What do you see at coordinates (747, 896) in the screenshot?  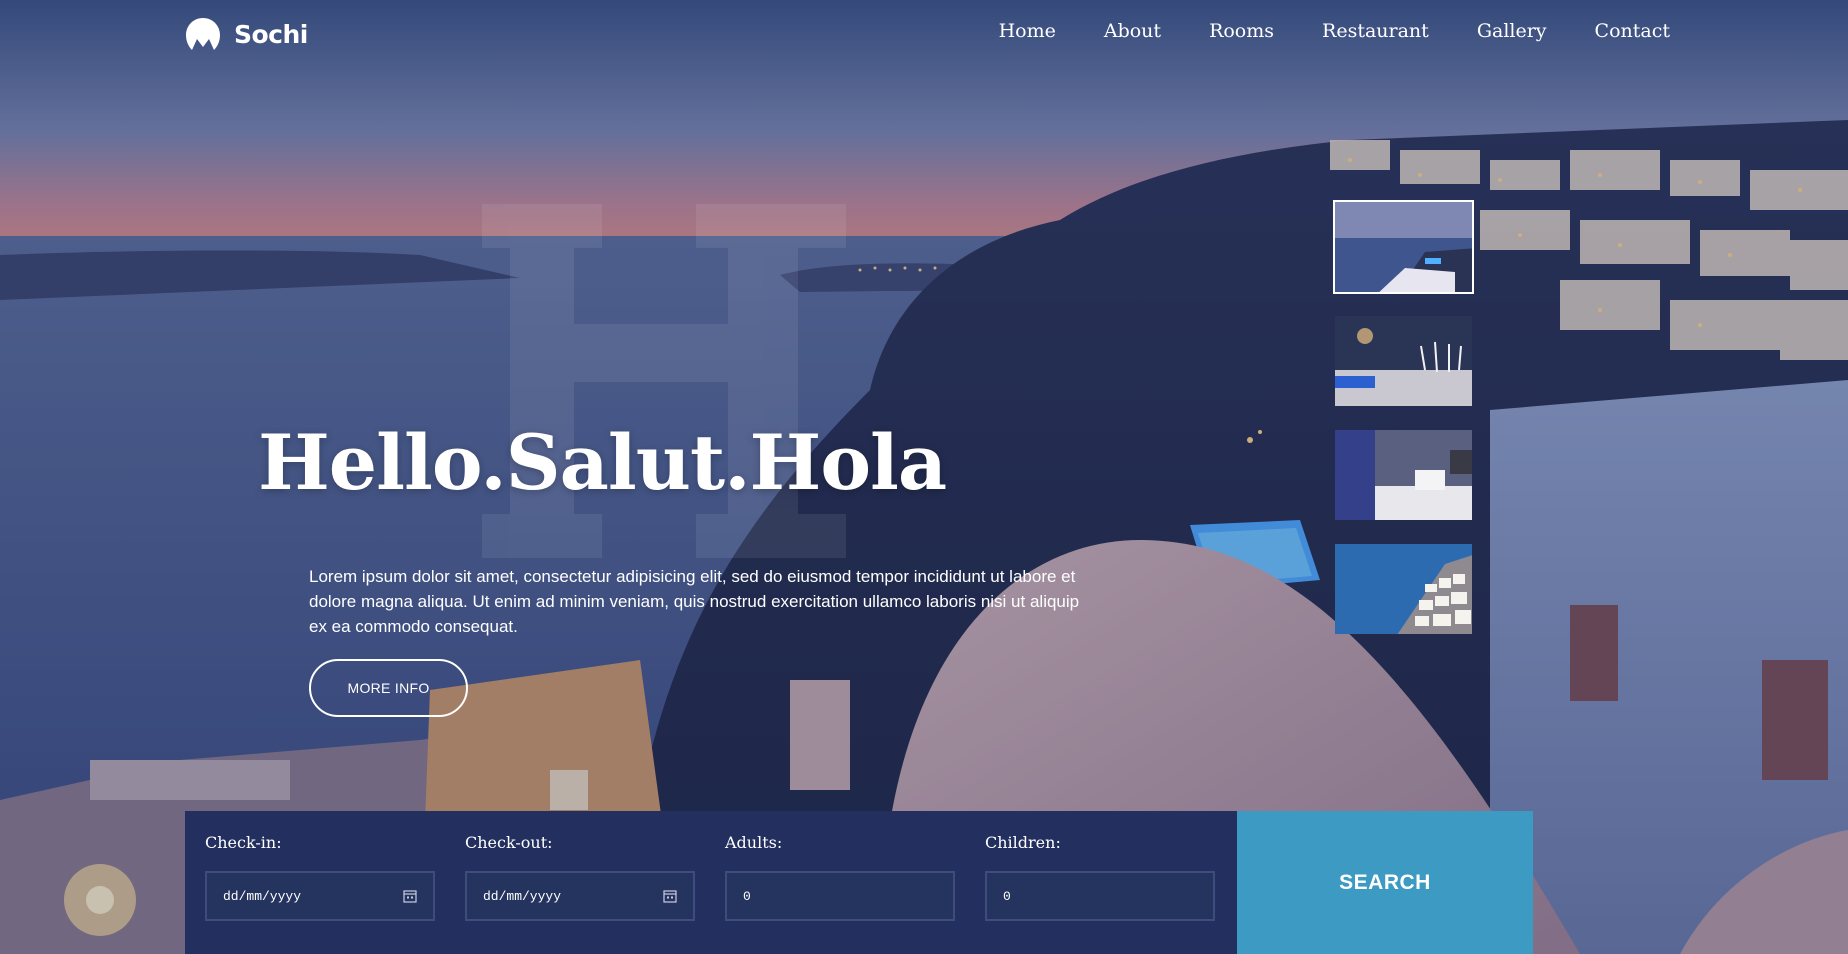 I see `adults-value: 0` at bounding box center [747, 896].